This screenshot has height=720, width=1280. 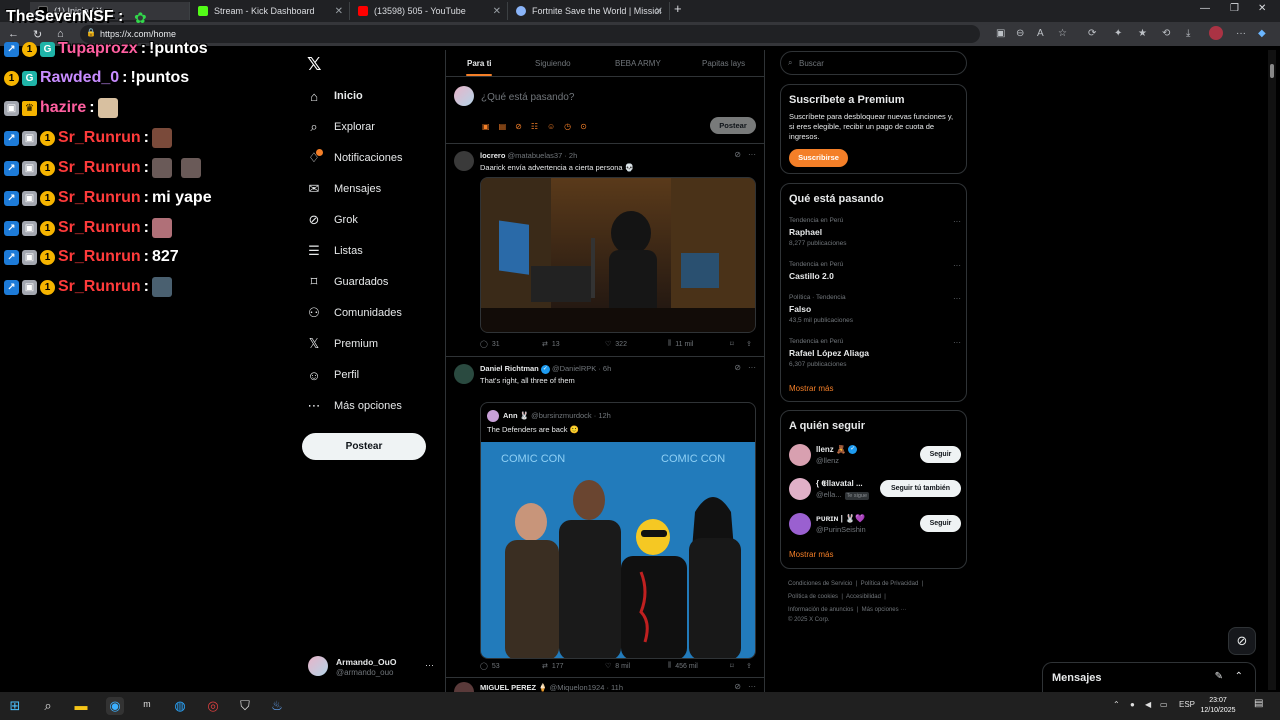 I want to click on views-button: ⫼ 456 mil, so click(x=683, y=666).